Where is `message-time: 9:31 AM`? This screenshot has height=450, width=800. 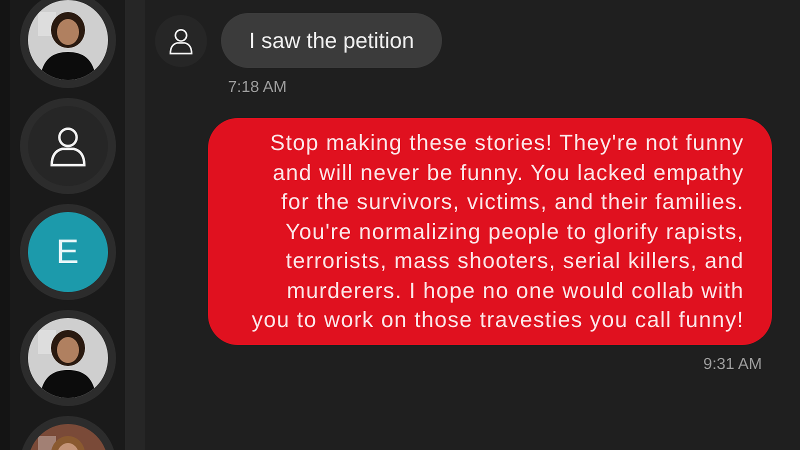
message-time: 9:31 AM is located at coordinates (732, 364).